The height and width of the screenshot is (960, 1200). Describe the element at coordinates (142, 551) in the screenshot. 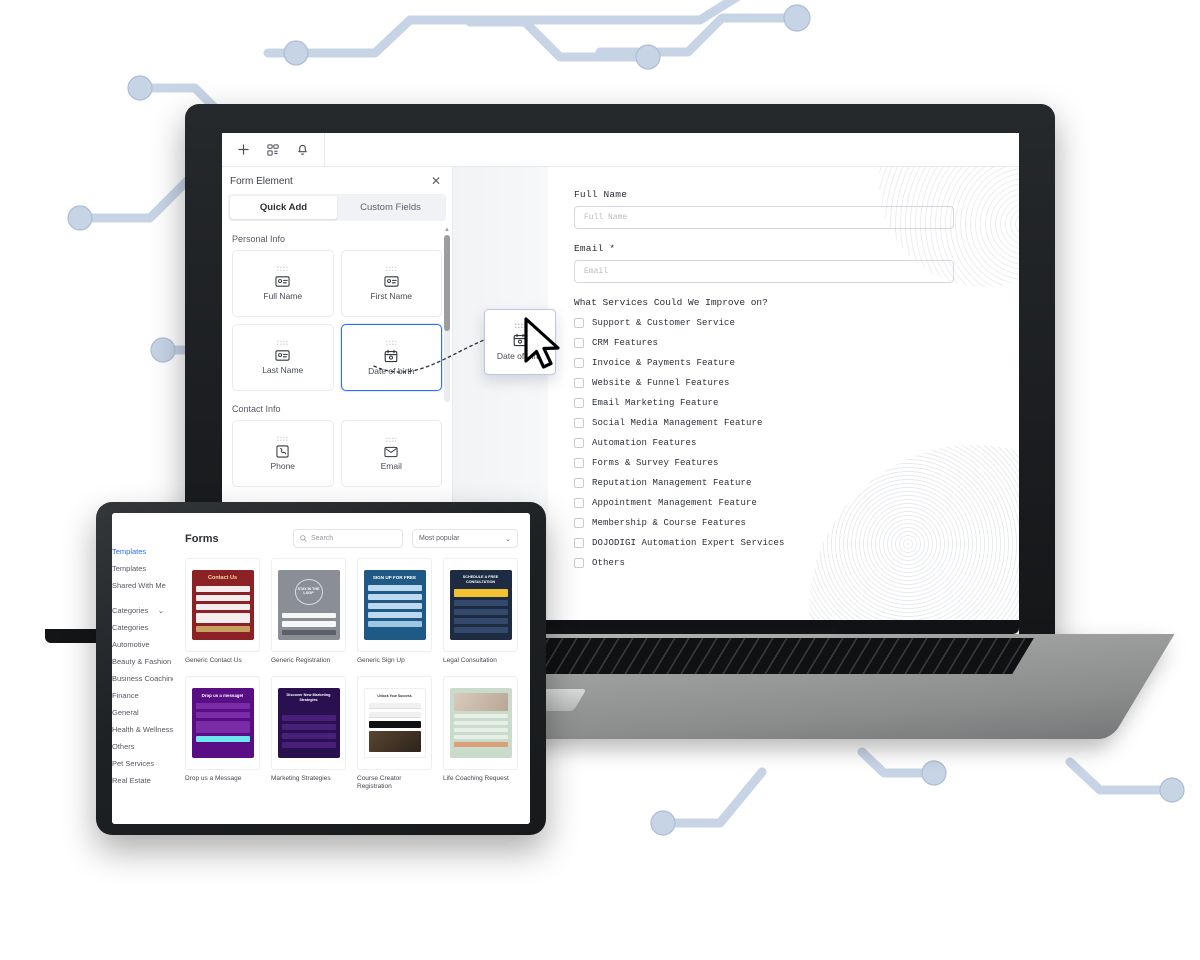

I see `sidebar-item-templates-active: Templates` at that location.